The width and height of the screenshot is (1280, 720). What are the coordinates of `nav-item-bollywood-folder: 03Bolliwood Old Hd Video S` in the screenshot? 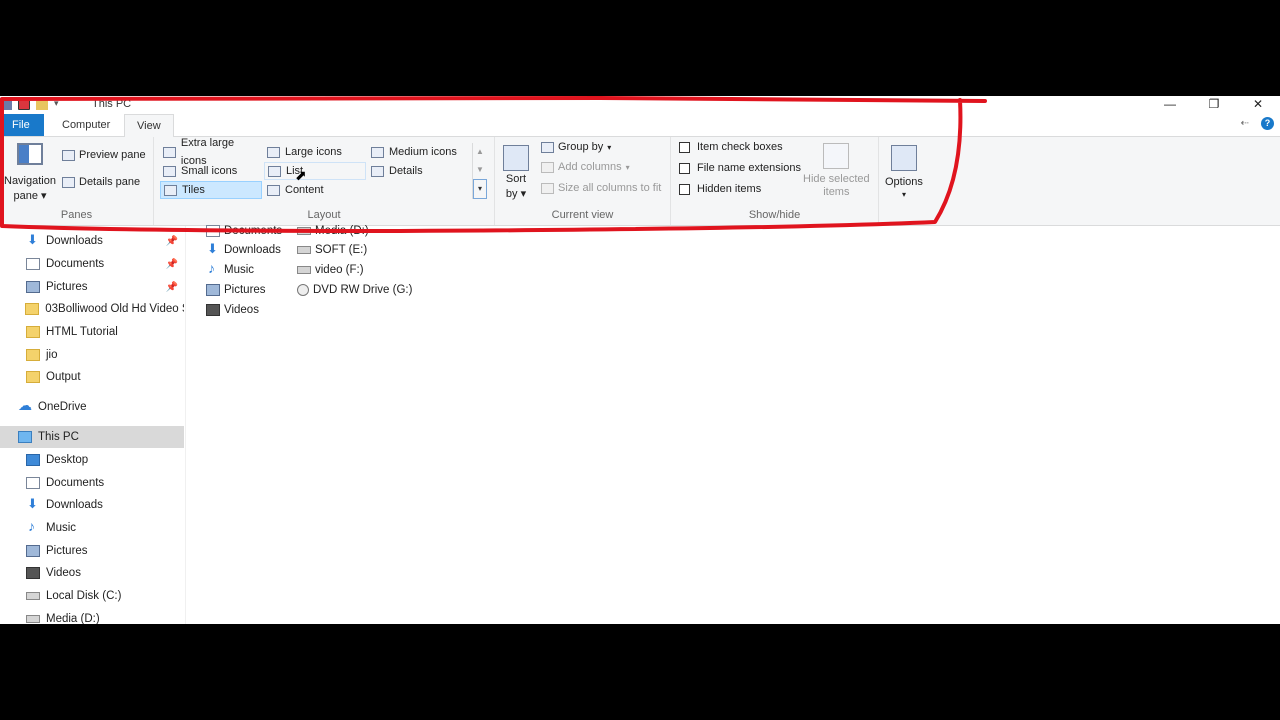 It's located at (92, 309).